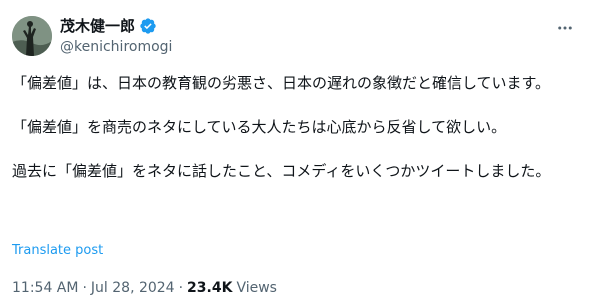 Image resolution: width=589 pixels, height=308 pixels. I want to click on avatar, so click(32, 36).